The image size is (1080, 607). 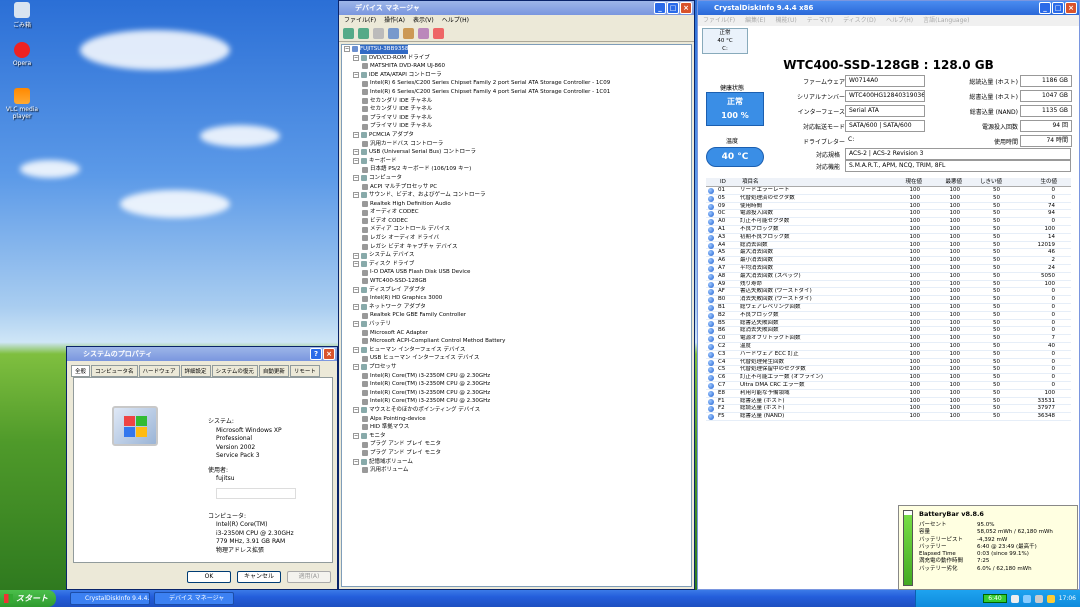 I want to click on device-item: Intel(R) Core(TM) i3-2350M CPU @ 2.30GHz, so click(x=516, y=384).